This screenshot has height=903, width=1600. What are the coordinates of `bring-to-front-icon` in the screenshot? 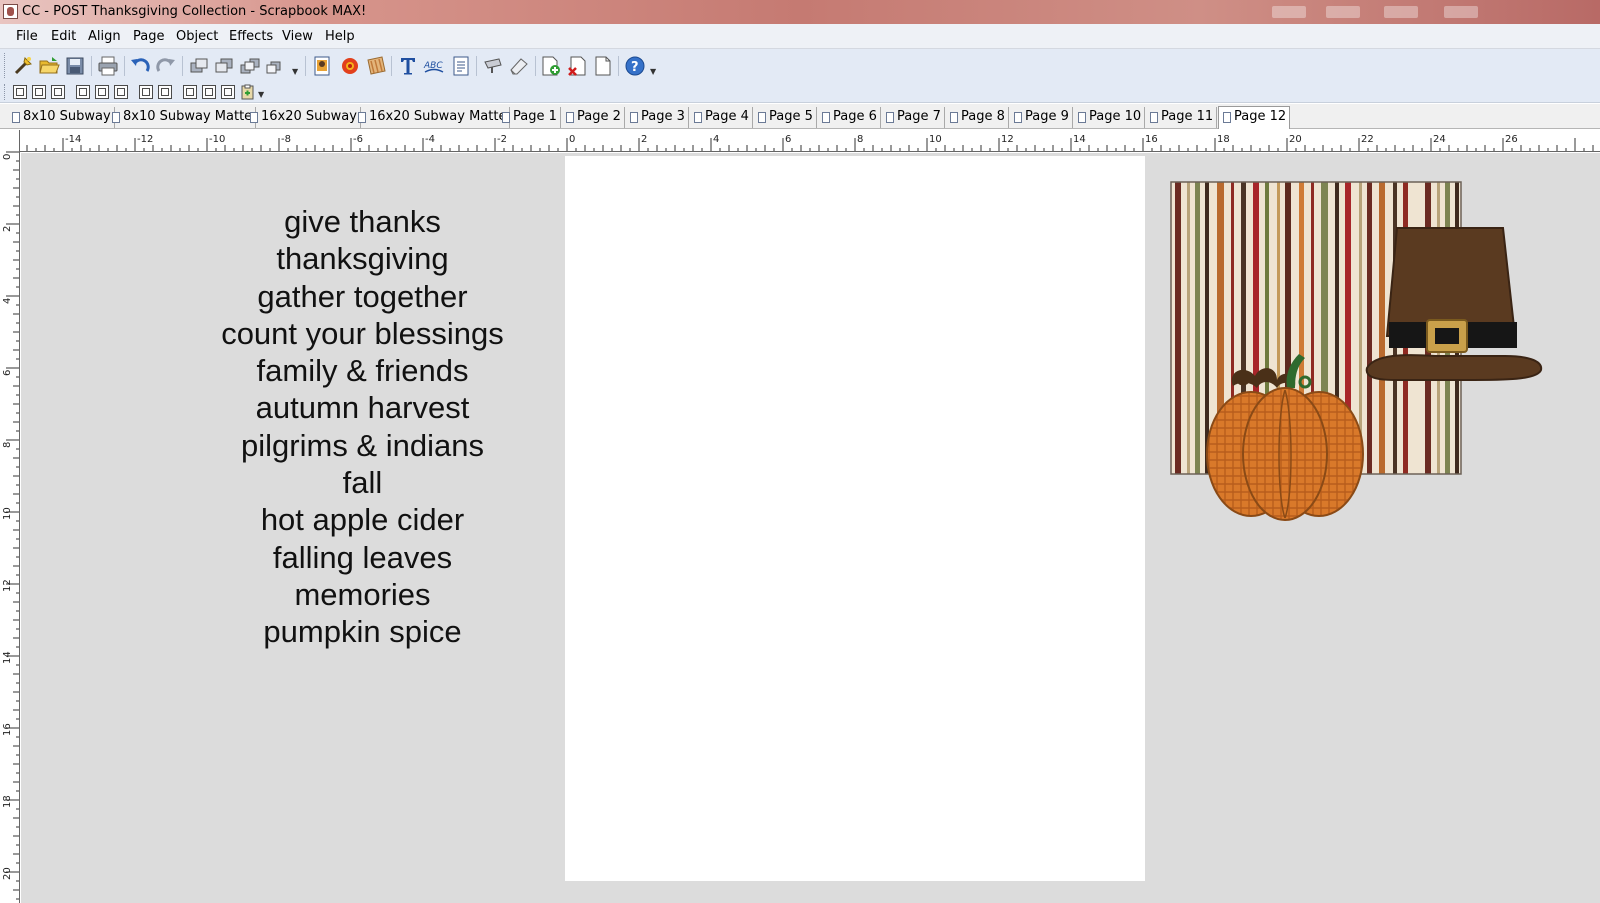 It's located at (250, 66).